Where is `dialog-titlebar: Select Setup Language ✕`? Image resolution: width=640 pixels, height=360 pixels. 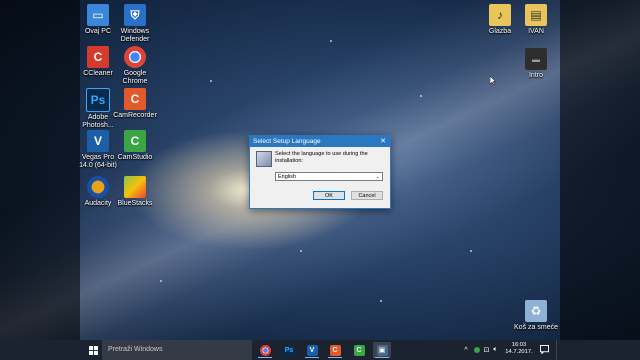 dialog-titlebar: Select Setup Language ✕ is located at coordinates (320, 141).